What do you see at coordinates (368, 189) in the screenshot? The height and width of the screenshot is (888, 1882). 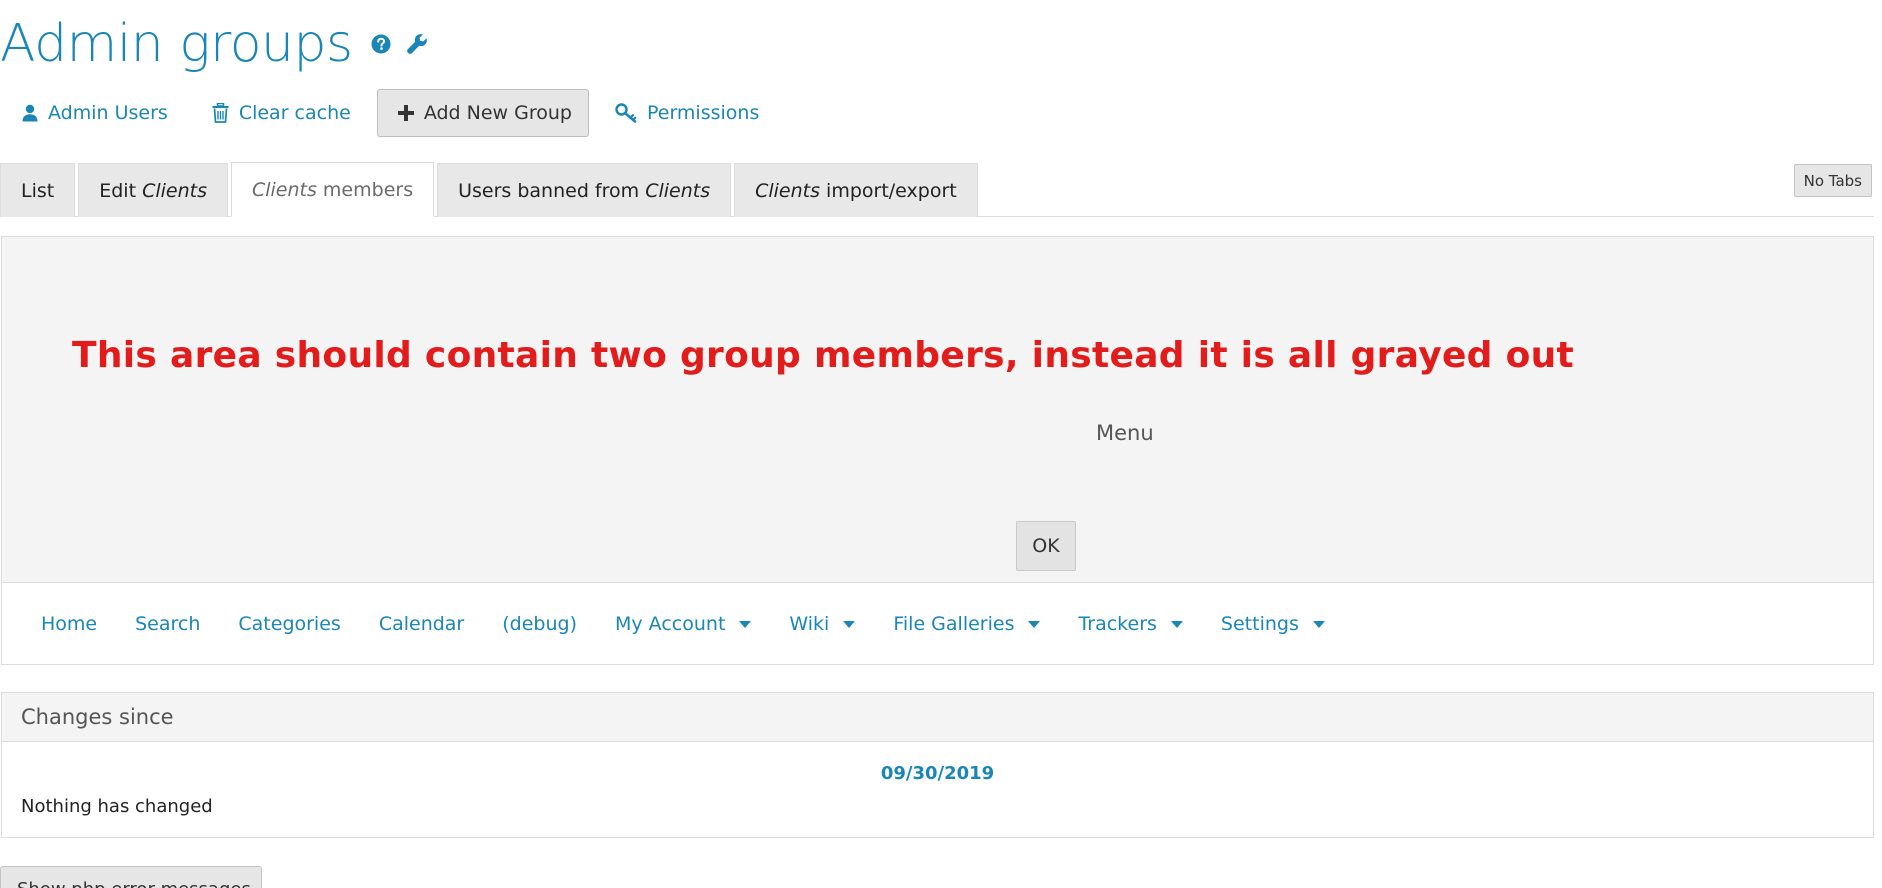 I see `tab-members-suffix: members` at bounding box center [368, 189].